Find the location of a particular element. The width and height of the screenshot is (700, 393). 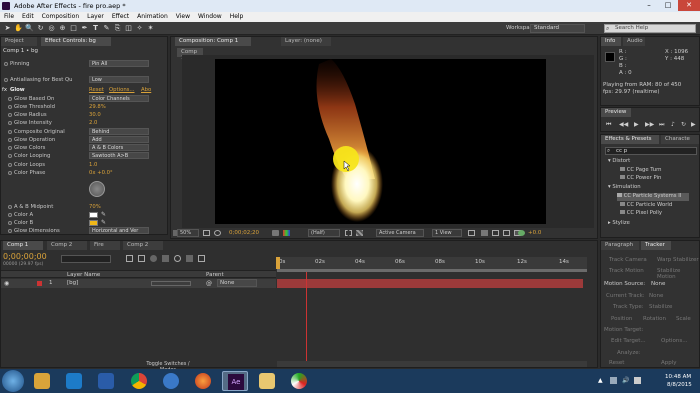

color-b-swatch is located at coordinates (93, 223).